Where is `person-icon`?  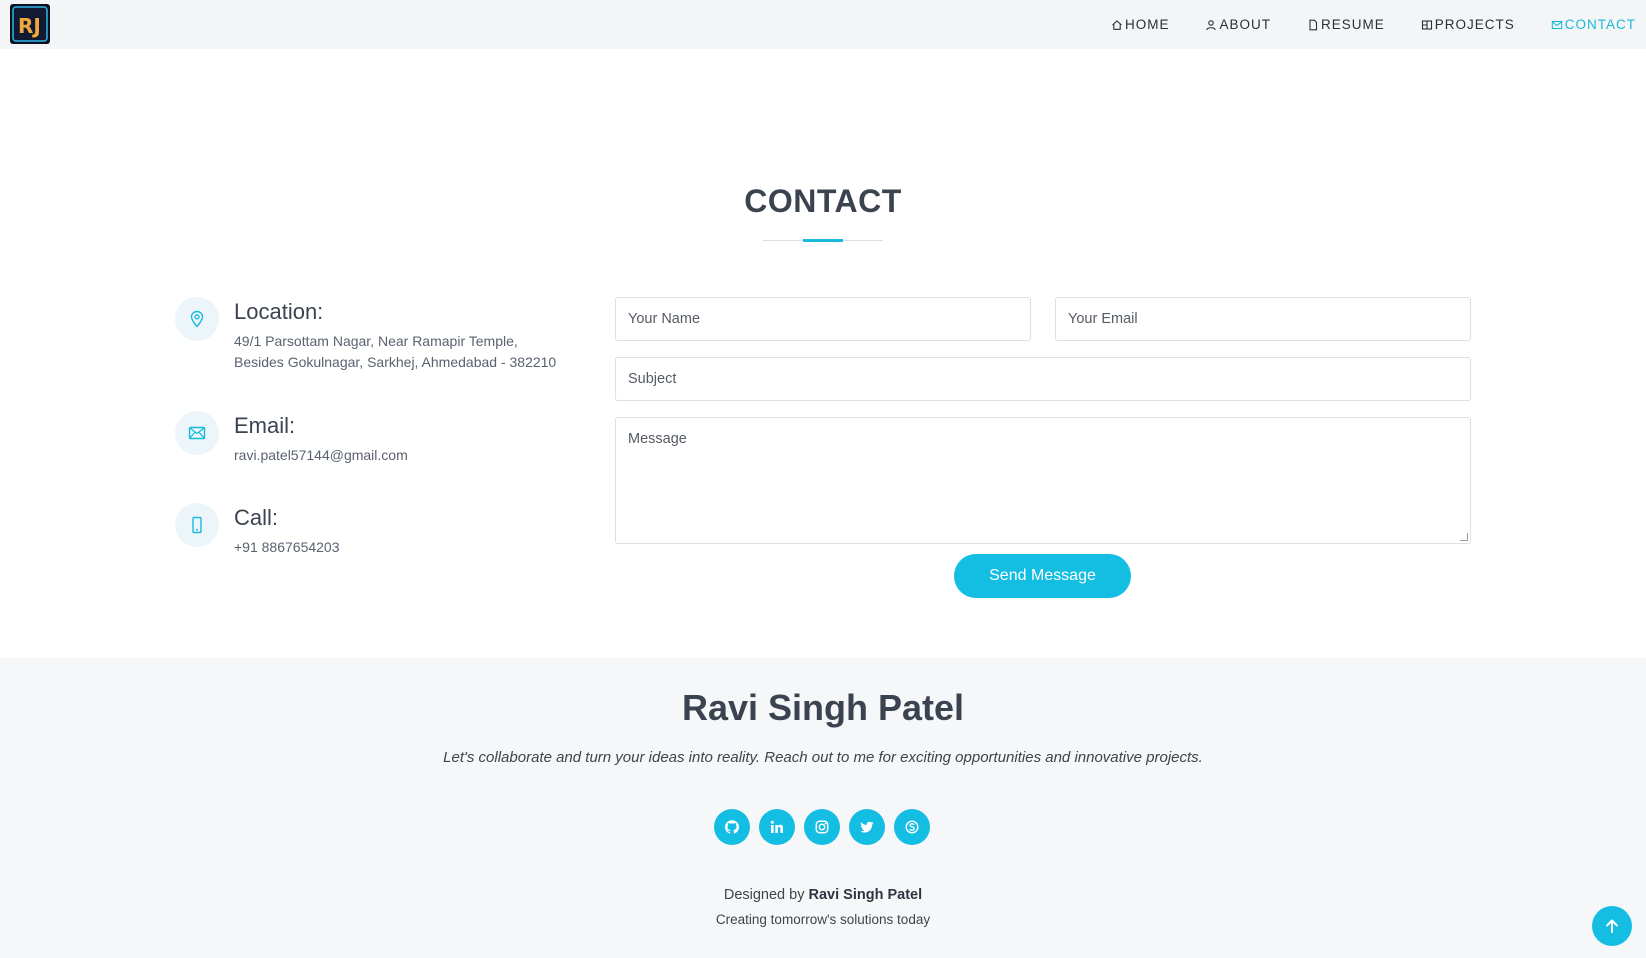
person-icon is located at coordinates (1211, 24).